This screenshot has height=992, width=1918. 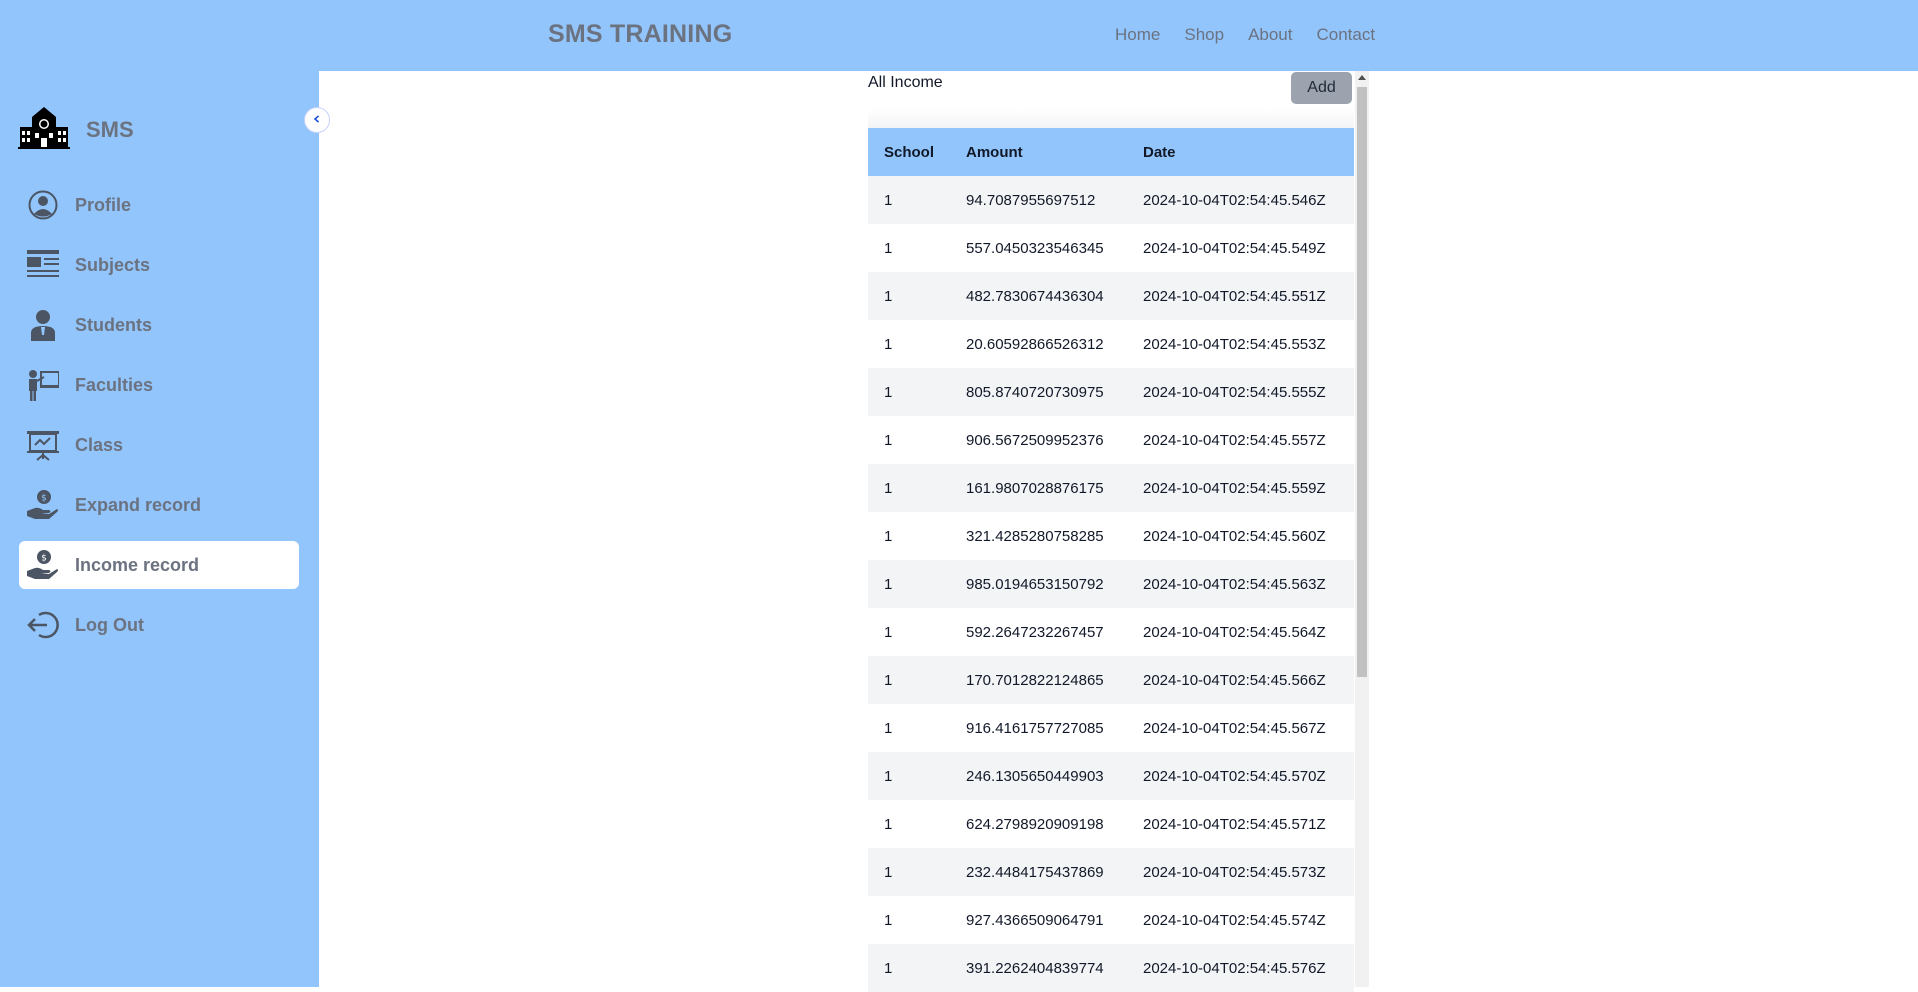 What do you see at coordinates (1137, 35) in the screenshot?
I see `nav-home-link: Home` at bounding box center [1137, 35].